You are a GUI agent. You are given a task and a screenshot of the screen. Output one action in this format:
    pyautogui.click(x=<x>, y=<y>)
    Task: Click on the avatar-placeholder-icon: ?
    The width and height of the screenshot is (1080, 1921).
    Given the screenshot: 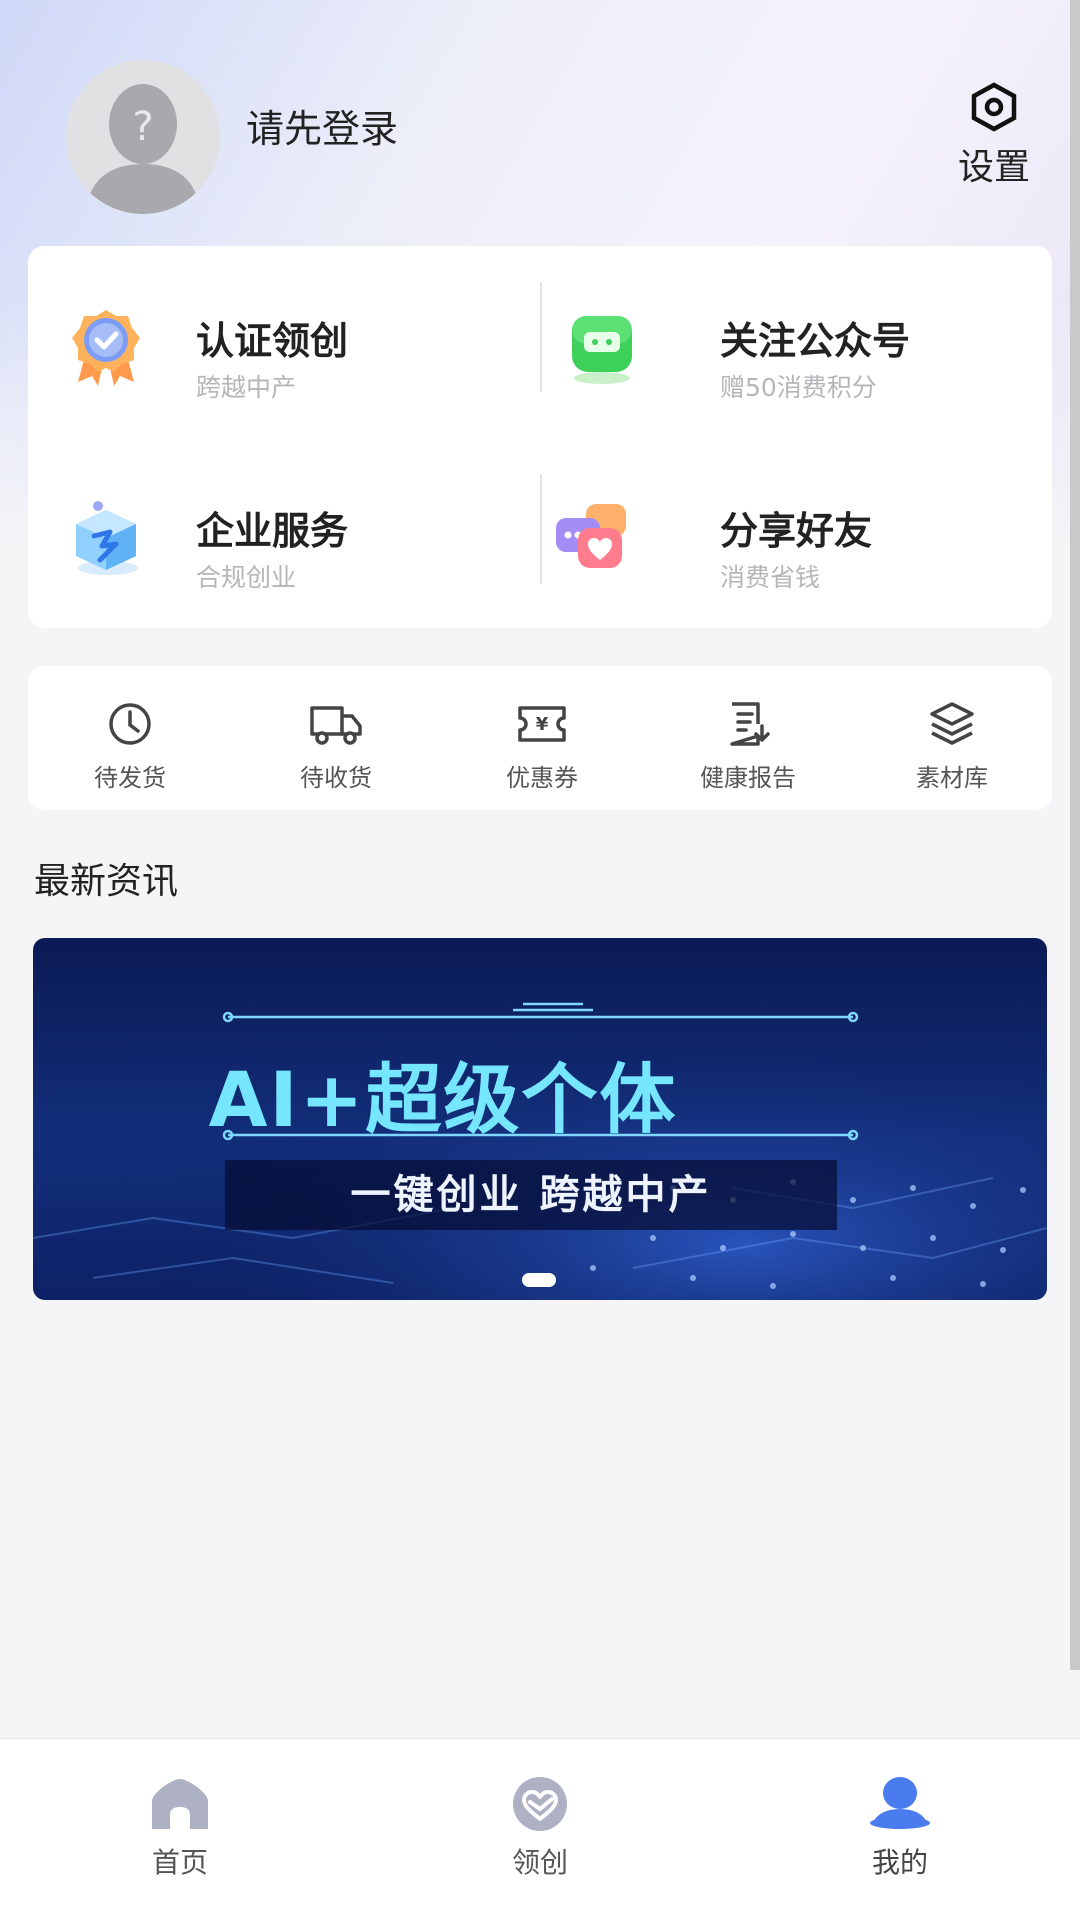 What is the action you would take?
    pyautogui.click(x=143, y=137)
    